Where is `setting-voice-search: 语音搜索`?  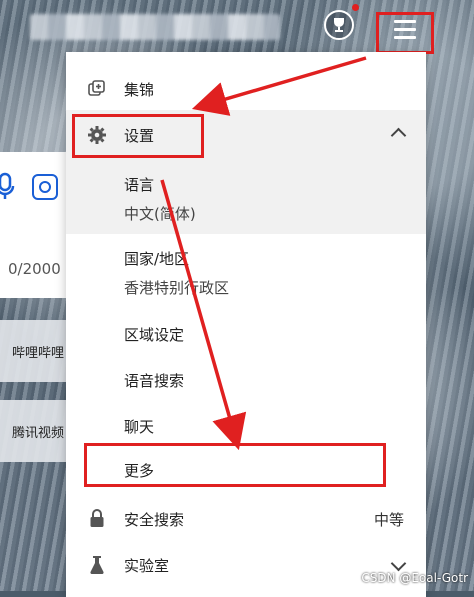 setting-voice-search: 语音搜索 is located at coordinates (154, 380).